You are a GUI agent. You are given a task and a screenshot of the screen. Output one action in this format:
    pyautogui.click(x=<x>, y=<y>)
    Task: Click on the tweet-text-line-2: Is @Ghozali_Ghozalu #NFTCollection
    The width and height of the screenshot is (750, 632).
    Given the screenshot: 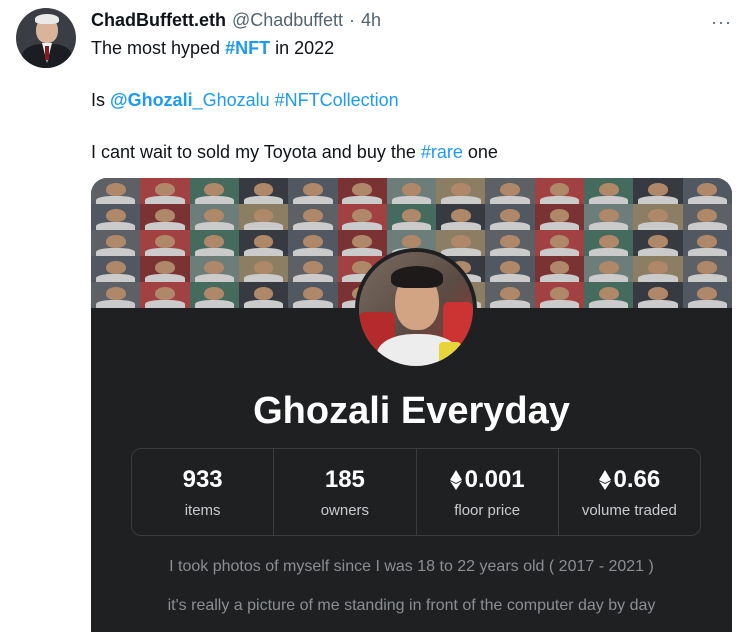 What is the action you would take?
    pyautogui.click(x=245, y=100)
    